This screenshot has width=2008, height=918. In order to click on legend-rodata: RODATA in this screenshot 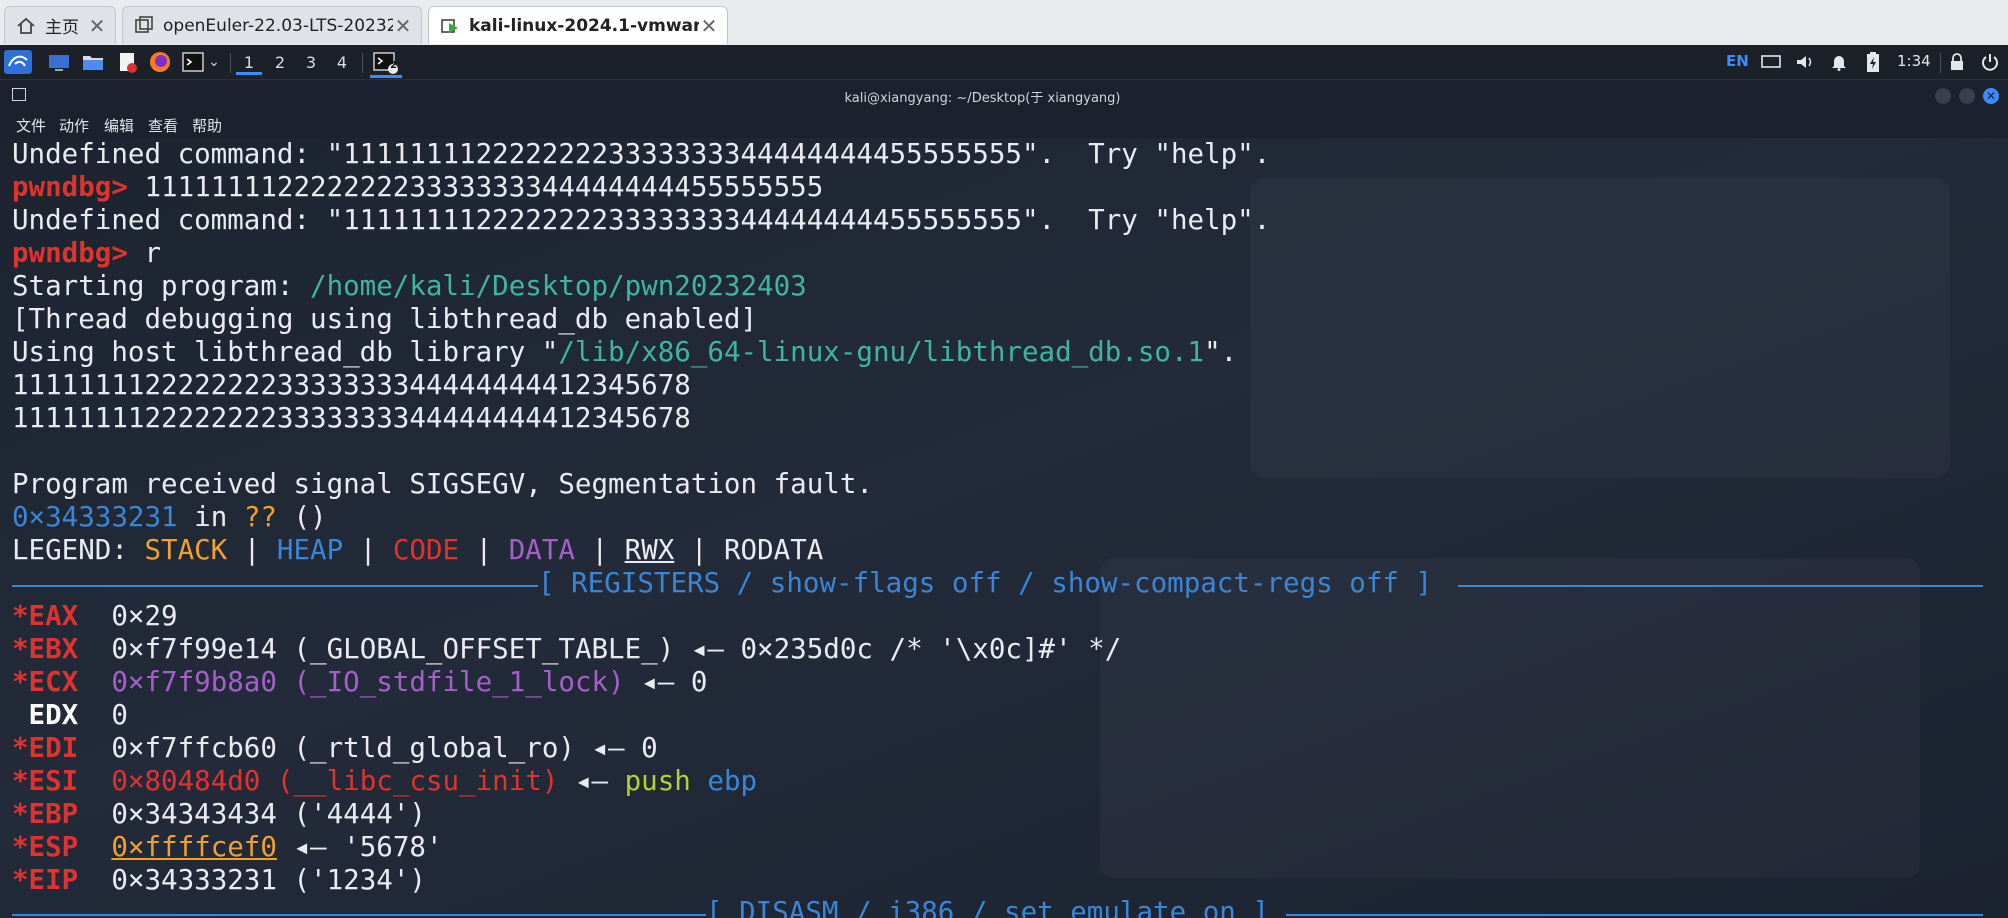, I will do `click(773, 550)`.